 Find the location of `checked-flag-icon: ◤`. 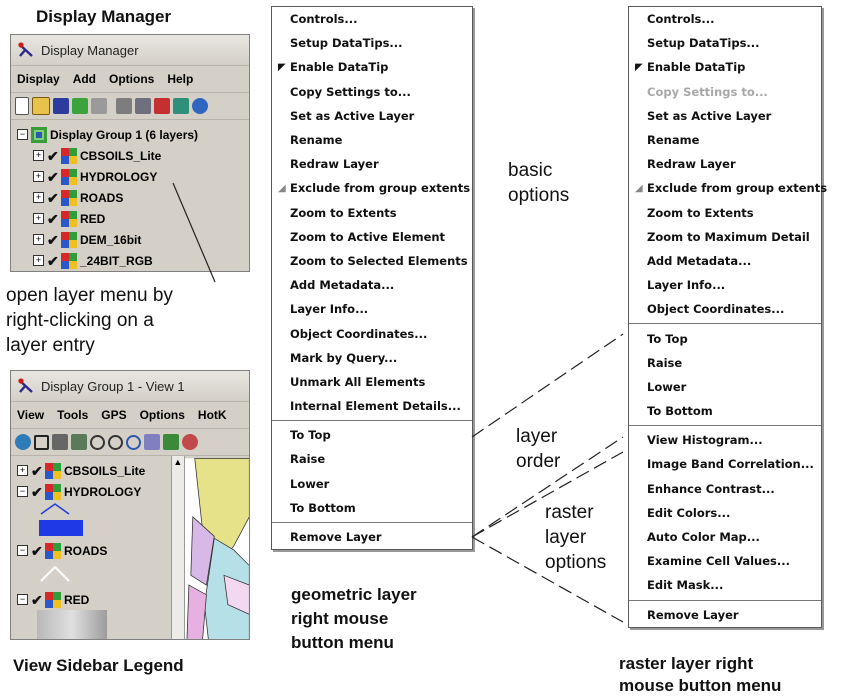

checked-flag-icon: ◤ is located at coordinates (639, 67).